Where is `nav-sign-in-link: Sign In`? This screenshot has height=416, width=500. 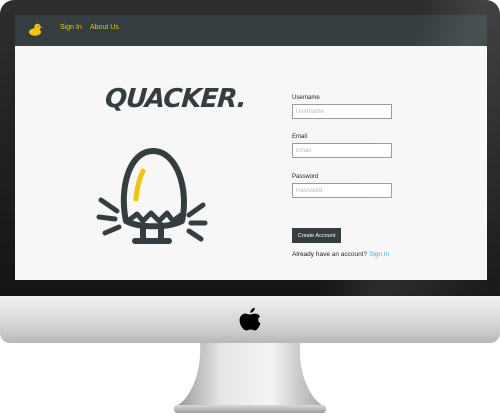 nav-sign-in-link: Sign In is located at coordinates (71, 27).